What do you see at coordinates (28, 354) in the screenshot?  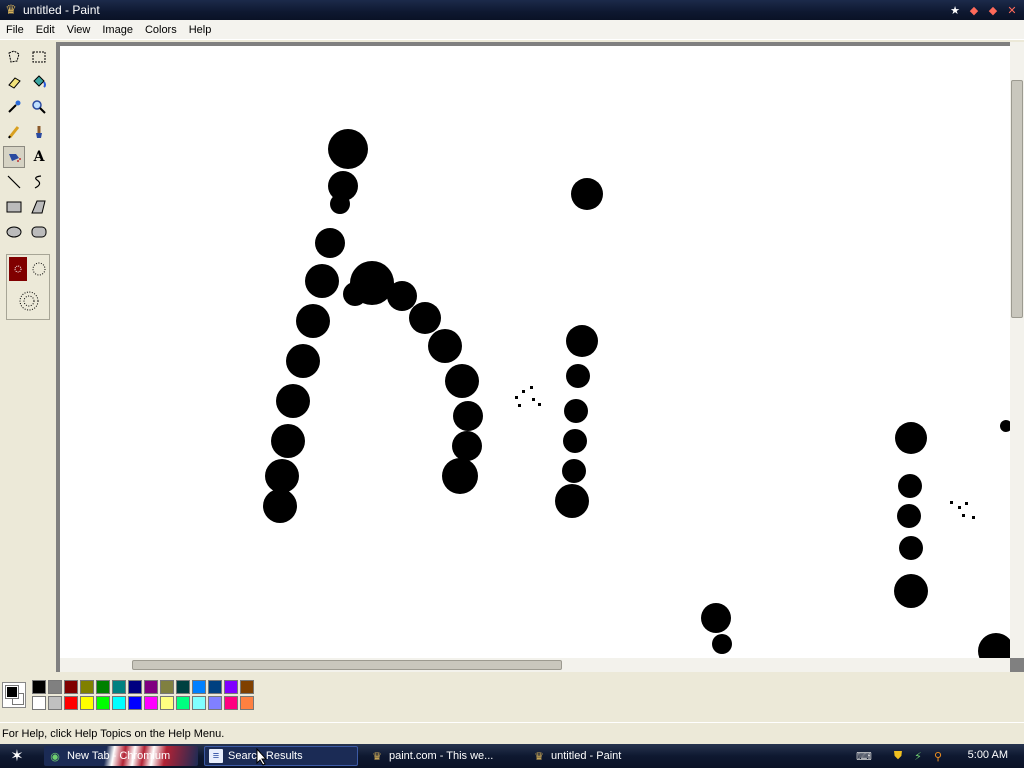 I see `tool-box: A` at bounding box center [28, 354].